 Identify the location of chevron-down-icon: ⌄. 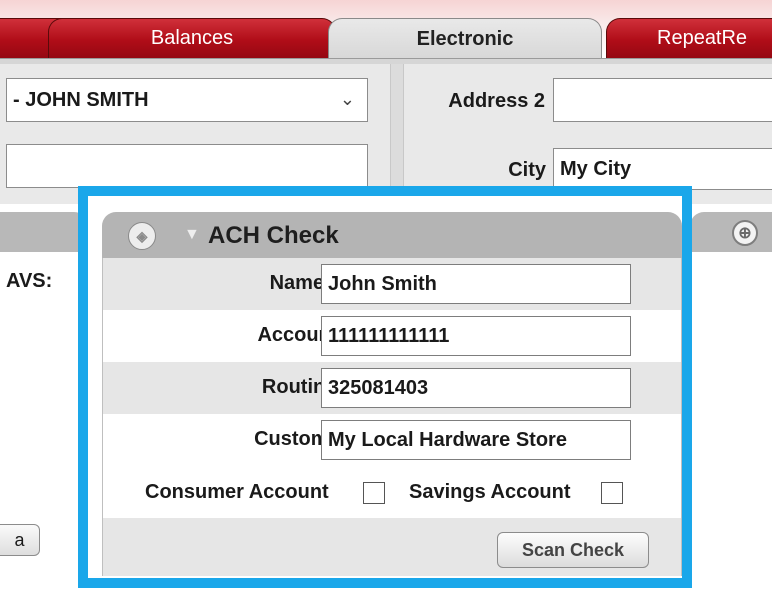
(347, 99).